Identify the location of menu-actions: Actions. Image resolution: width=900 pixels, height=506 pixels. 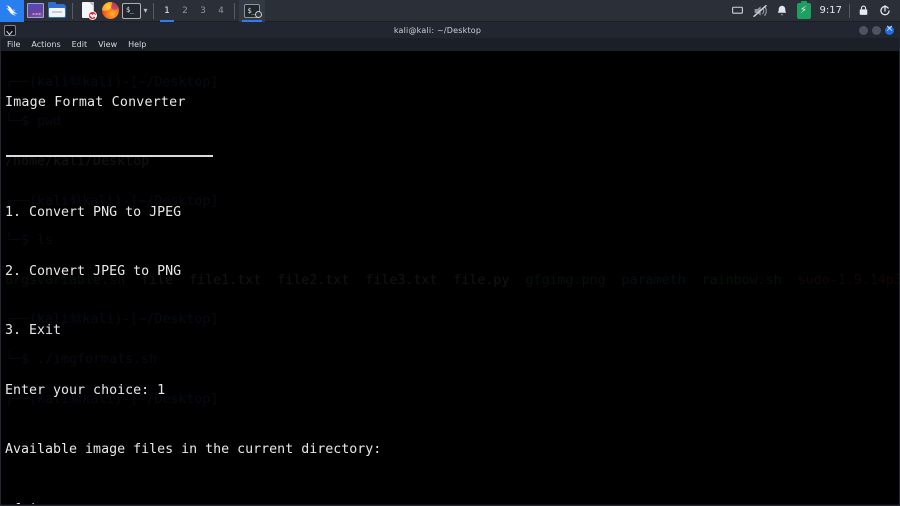
(45, 44).